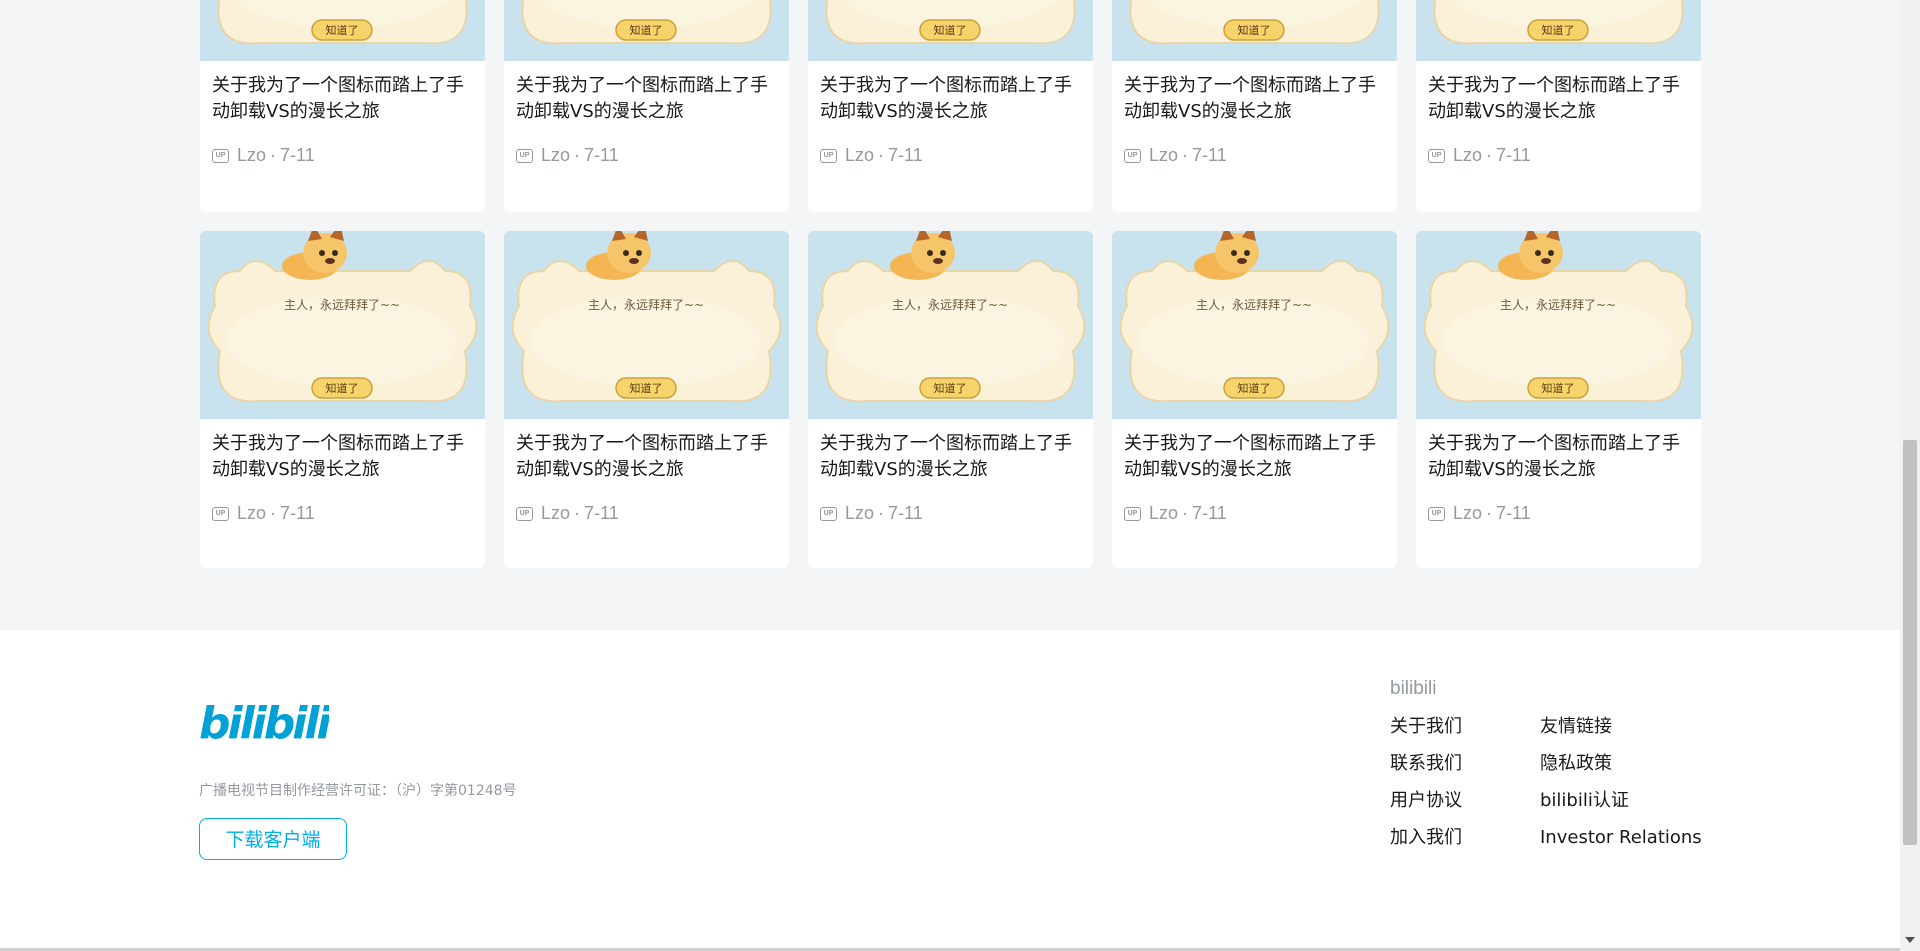  Describe the element at coordinates (1630, 800) in the screenshot. I see `footer-link: bilibili认证` at that location.